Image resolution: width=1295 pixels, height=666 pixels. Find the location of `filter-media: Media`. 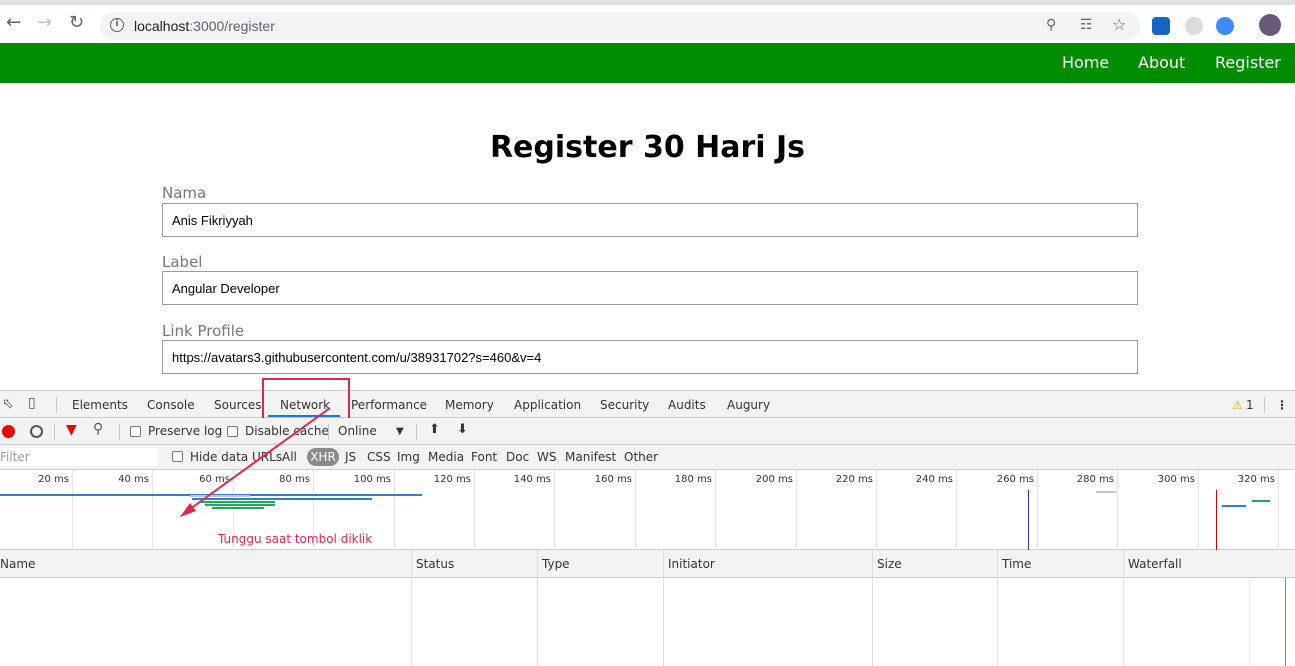

filter-media: Media is located at coordinates (446, 457).